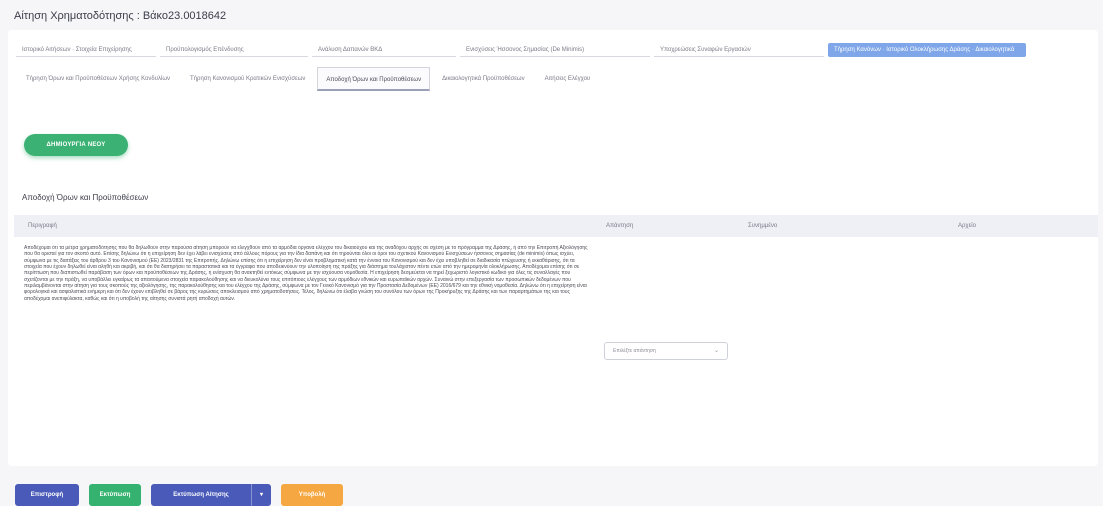  I want to click on submit-button: Υποβολή, so click(312, 495).